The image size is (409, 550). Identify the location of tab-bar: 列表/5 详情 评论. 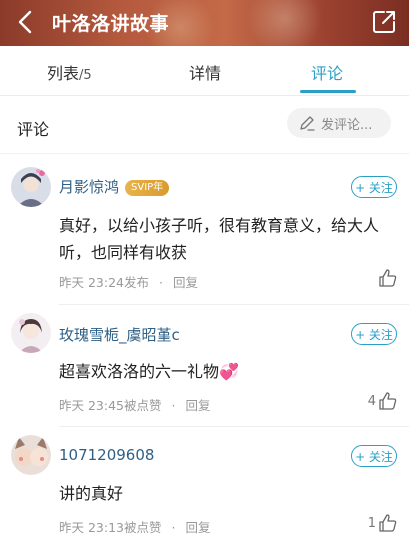
(204, 71).